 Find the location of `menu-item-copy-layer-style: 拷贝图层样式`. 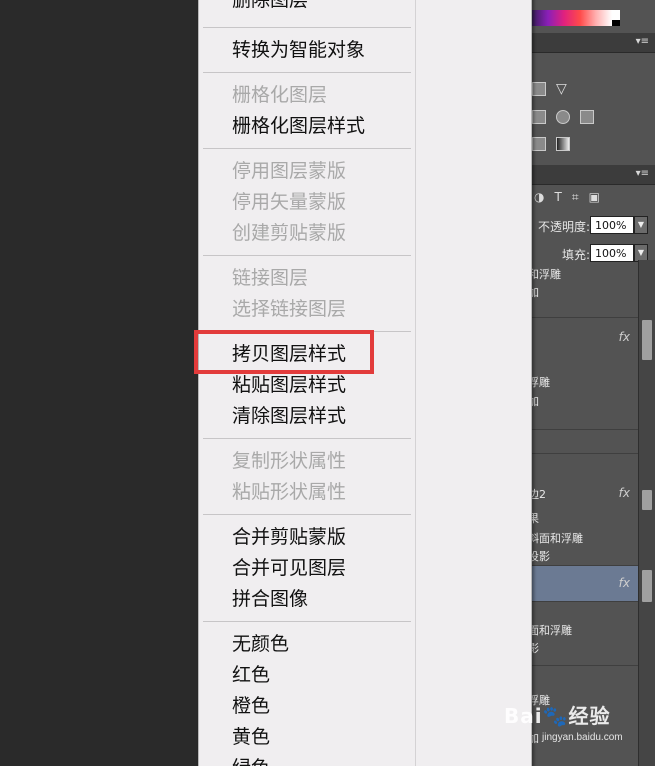

menu-item-copy-layer-style: 拷贝图层样式 is located at coordinates (289, 354).